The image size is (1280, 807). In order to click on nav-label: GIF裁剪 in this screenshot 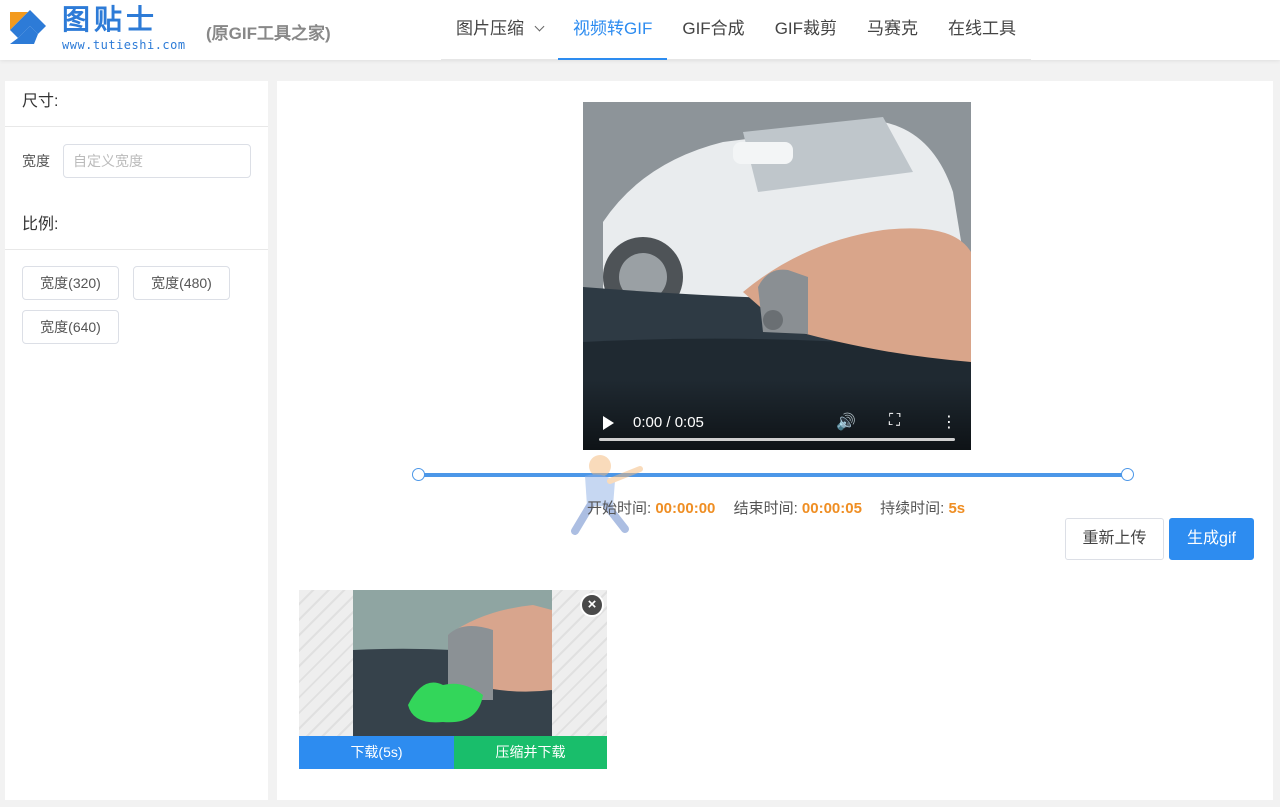, I will do `click(806, 28)`.